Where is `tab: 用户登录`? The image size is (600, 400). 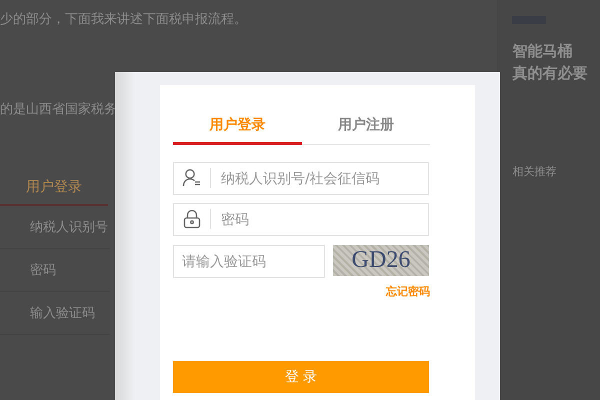
tab: 用户登录 is located at coordinates (237, 130).